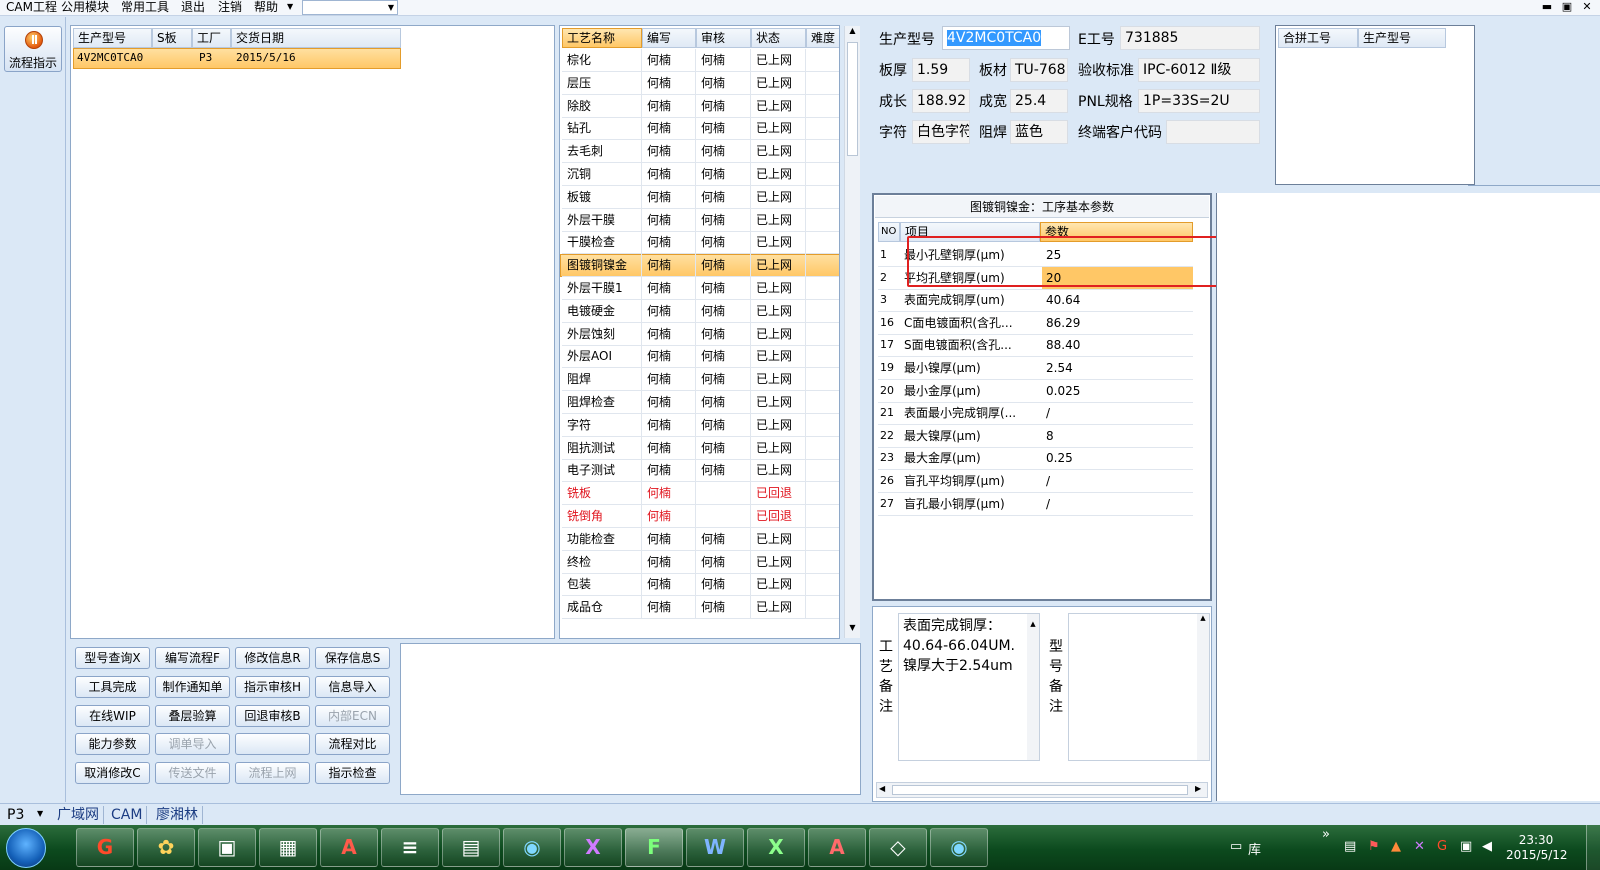  What do you see at coordinates (1035, 436) in the screenshot?
I see `table-row: 22 最大镍厚(μm) 8` at bounding box center [1035, 436].